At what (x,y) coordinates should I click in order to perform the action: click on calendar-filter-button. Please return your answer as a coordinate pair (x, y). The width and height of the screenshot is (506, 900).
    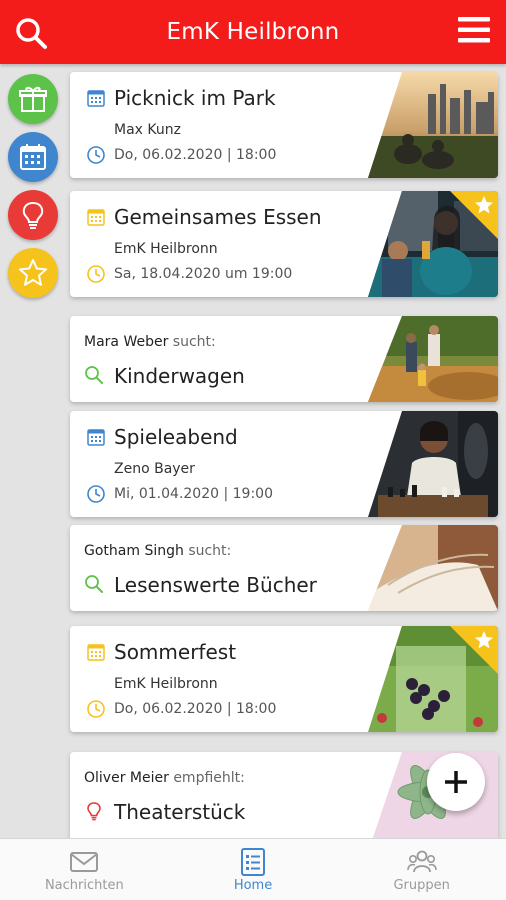
    Looking at the image, I should click on (33, 157).